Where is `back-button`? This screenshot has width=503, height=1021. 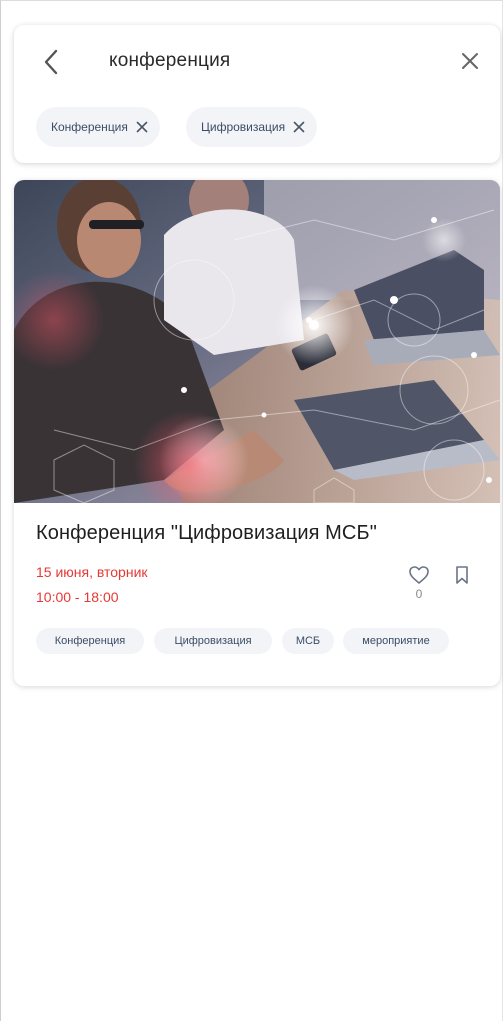
back-button is located at coordinates (51, 62).